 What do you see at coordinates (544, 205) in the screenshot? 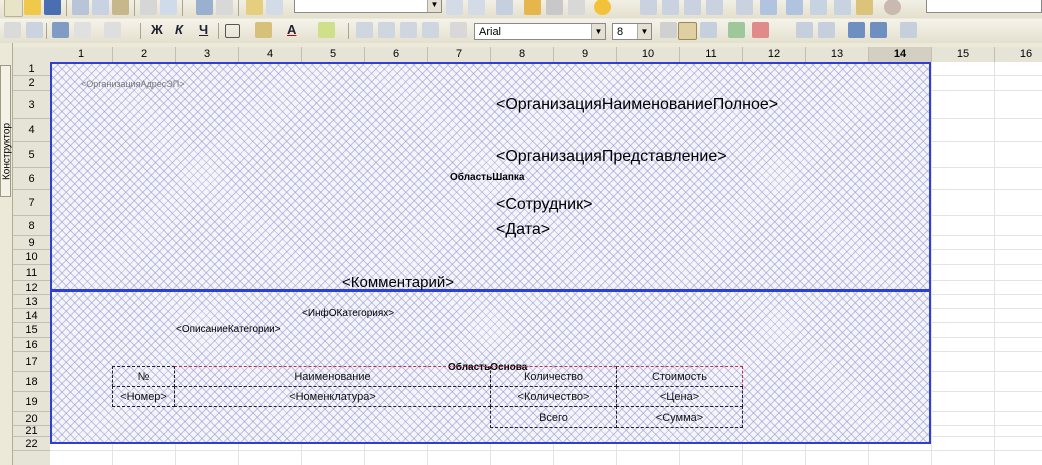
I see `employee-param: <Сотрудник>` at bounding box center [544, 205].